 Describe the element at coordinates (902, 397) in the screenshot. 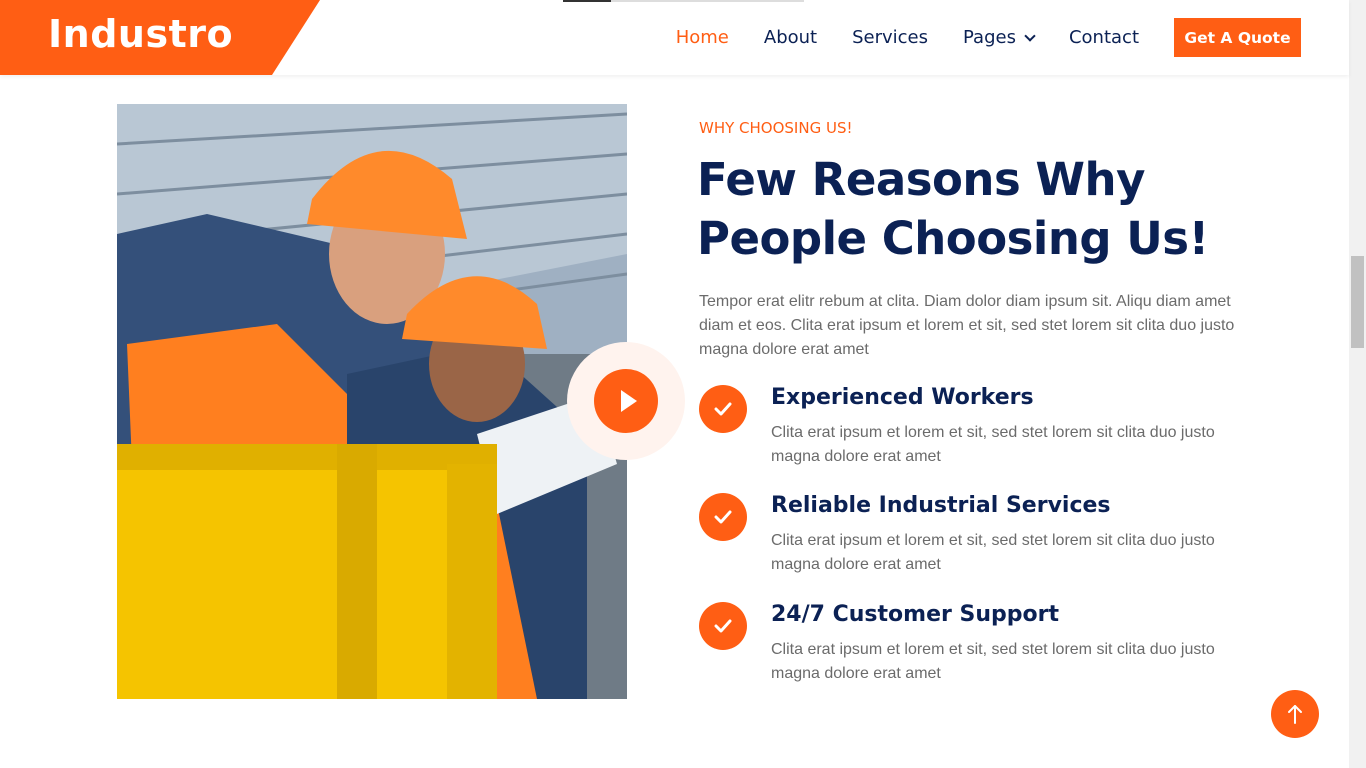

I see `feature-title: Experienced Workers` at that location.